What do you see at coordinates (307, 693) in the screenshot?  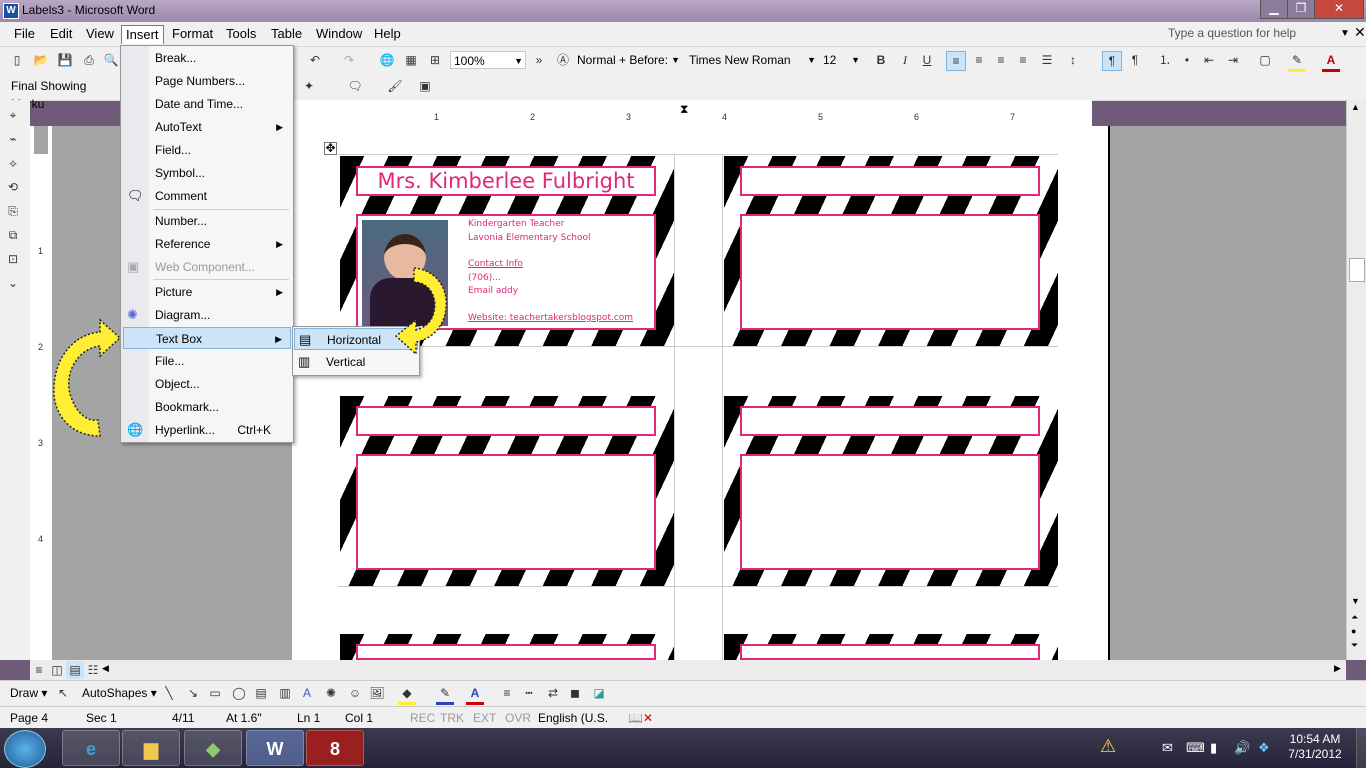 I see `wordart-icon: A` at bounding box center [307, 693].